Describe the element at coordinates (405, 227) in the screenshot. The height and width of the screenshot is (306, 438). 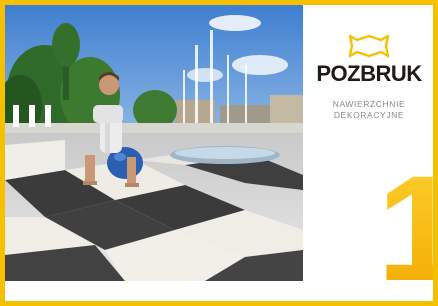
I see `catalog-number: 1` at that location.